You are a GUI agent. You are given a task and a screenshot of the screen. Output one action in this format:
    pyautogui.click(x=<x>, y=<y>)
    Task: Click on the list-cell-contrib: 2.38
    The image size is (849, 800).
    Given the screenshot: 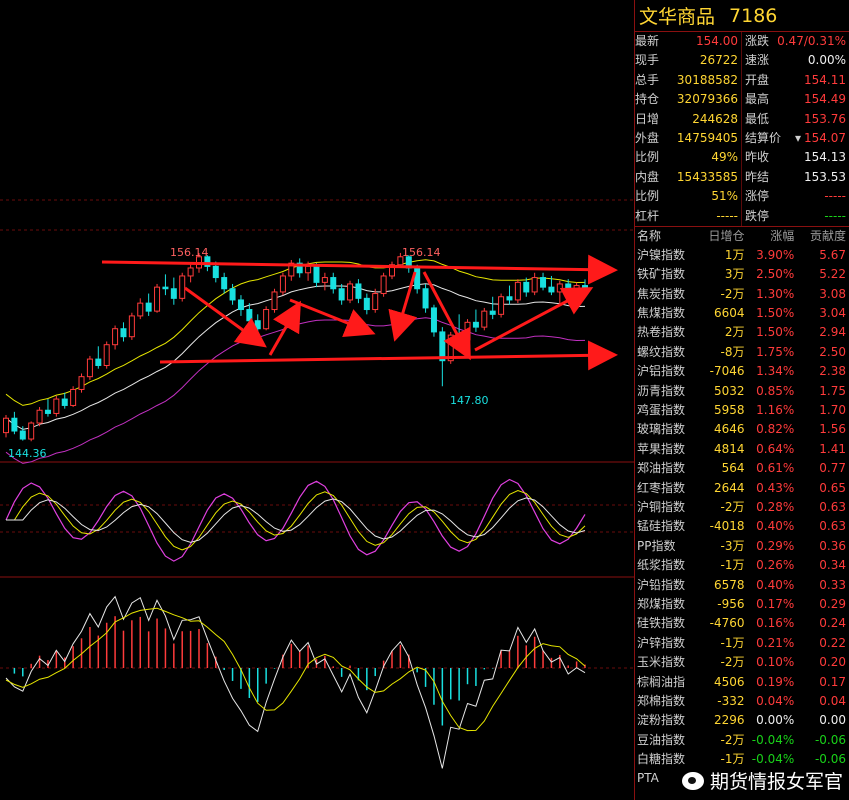 What is the action you would take?
    pyautogui.click(x=832, y=371)
    